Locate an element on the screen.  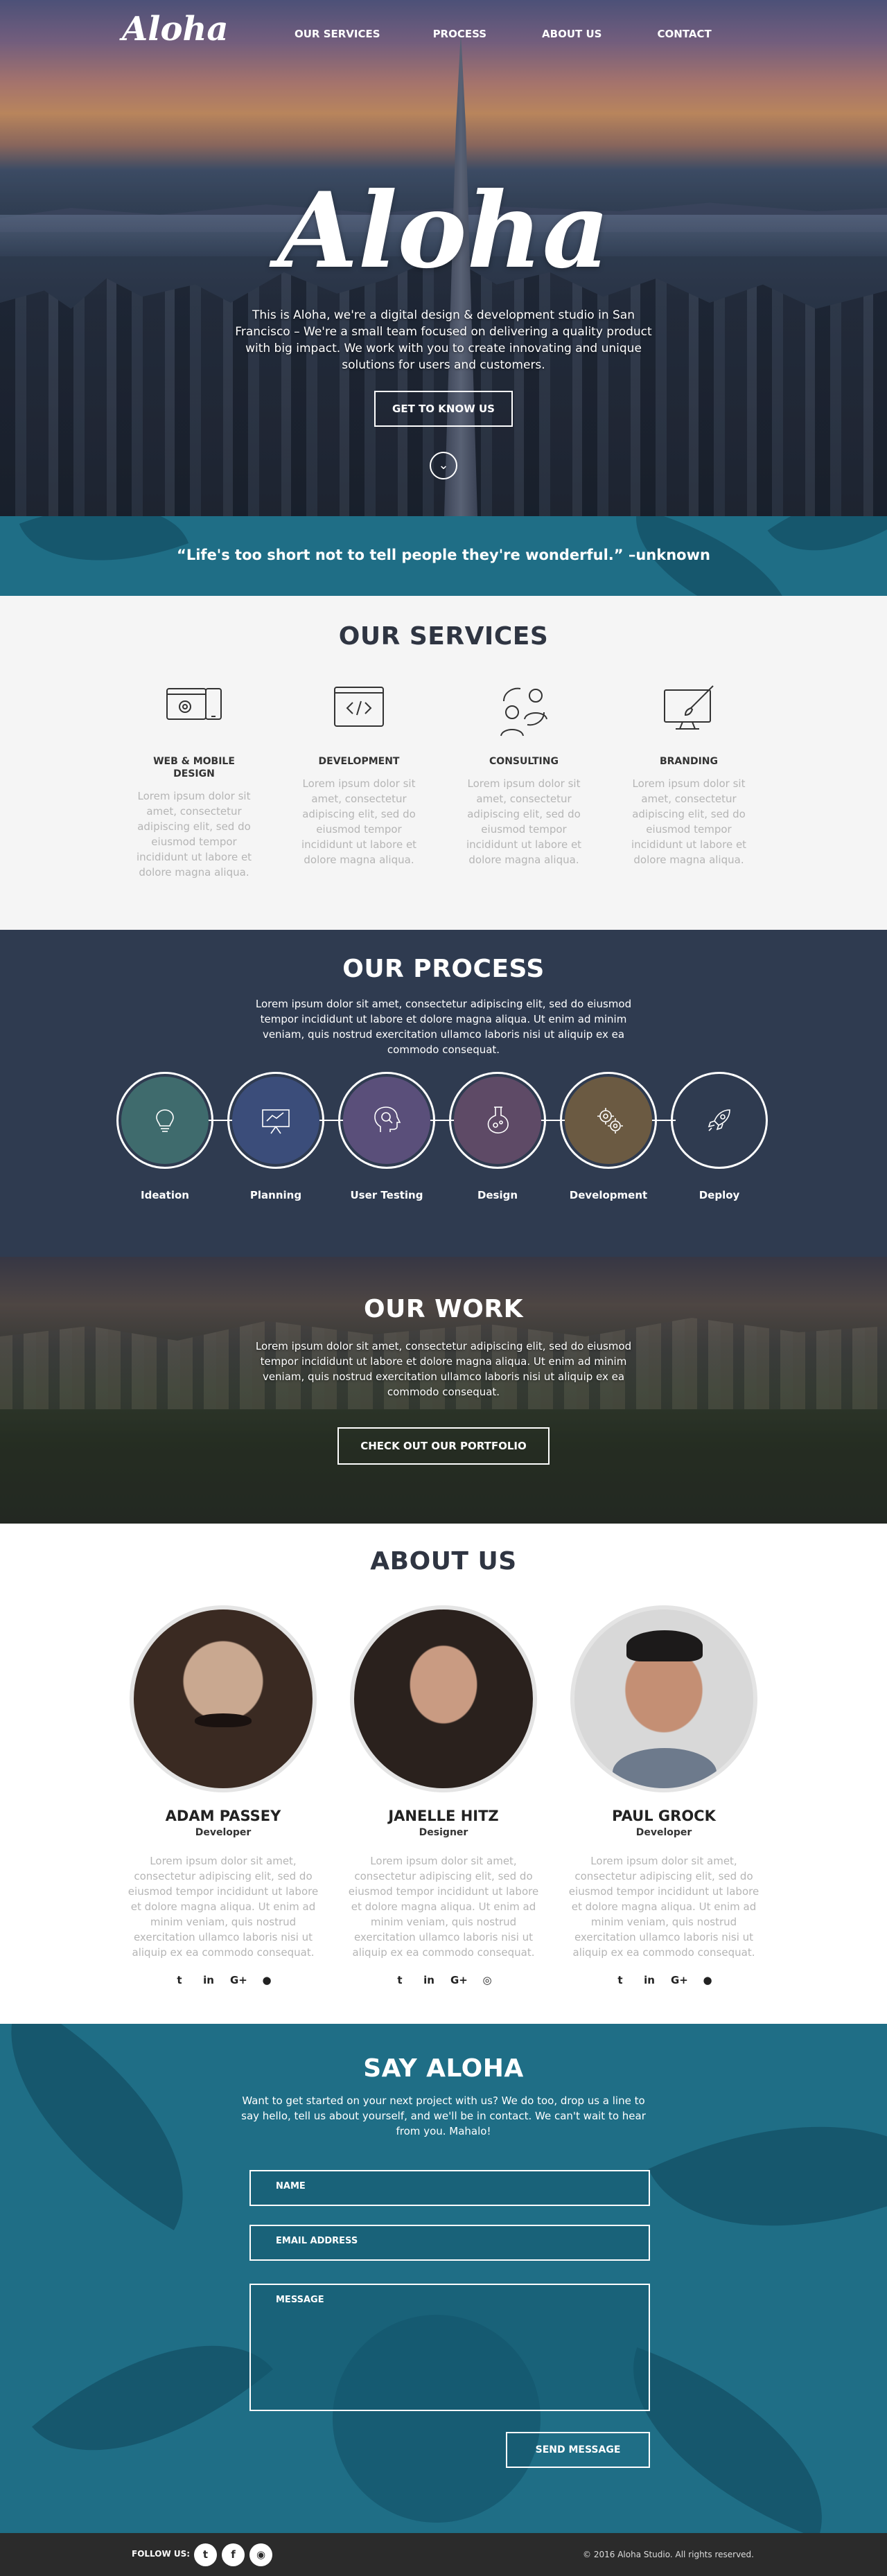
process-step-planning is located at coordinates (275, 1120).